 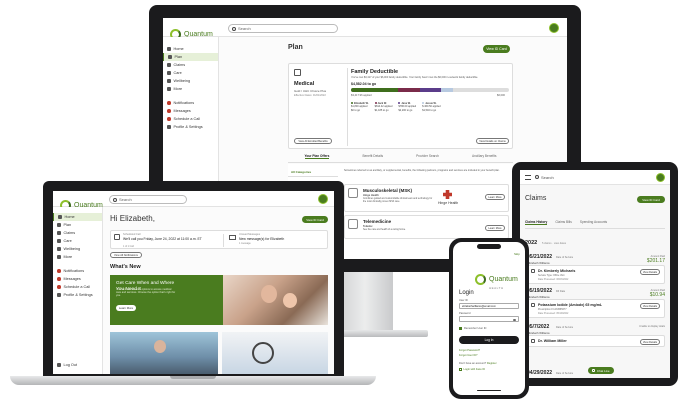 I want to click on all-categories-link: All Categories, so click(x=301, y=172).